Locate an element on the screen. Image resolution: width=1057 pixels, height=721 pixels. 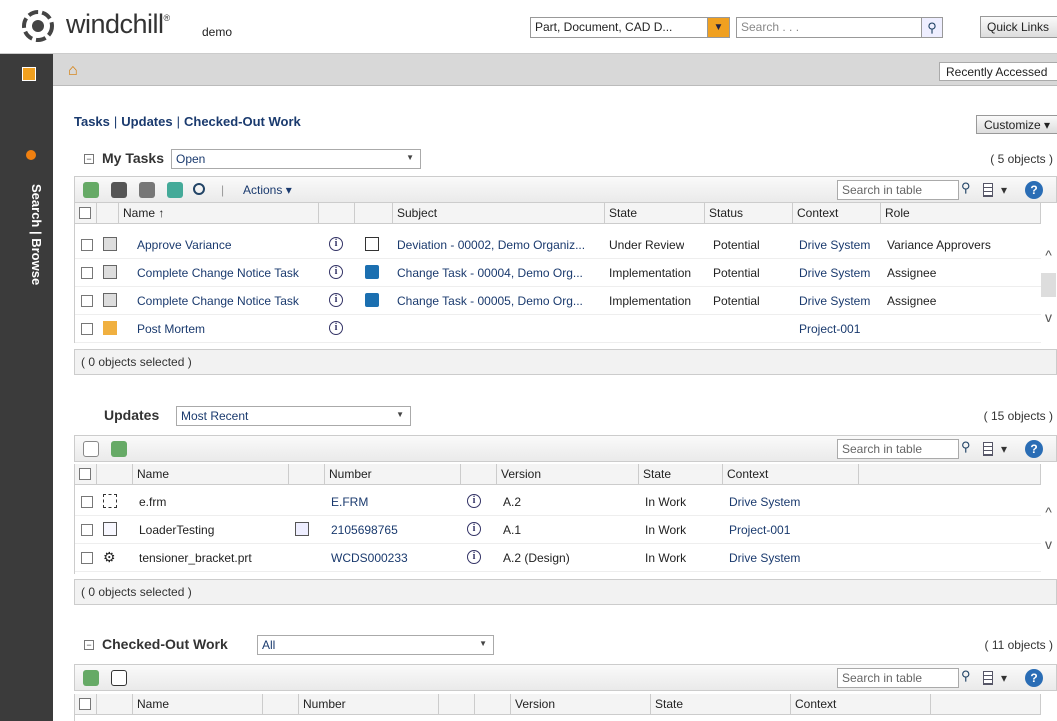
tab-tasks: Tasks is located at coordinates (92, 121).